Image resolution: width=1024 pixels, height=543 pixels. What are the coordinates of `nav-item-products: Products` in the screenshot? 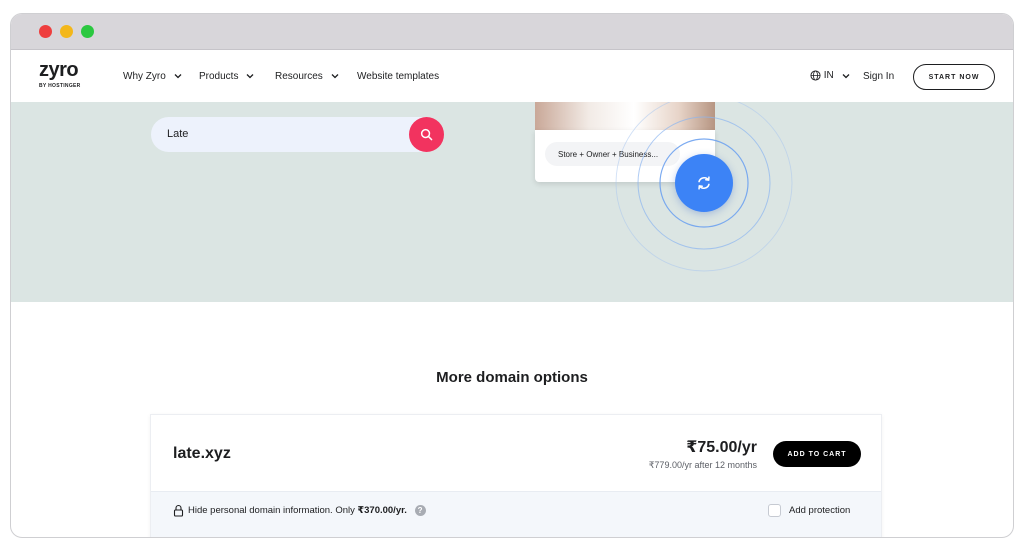 It's located at (226, 76).